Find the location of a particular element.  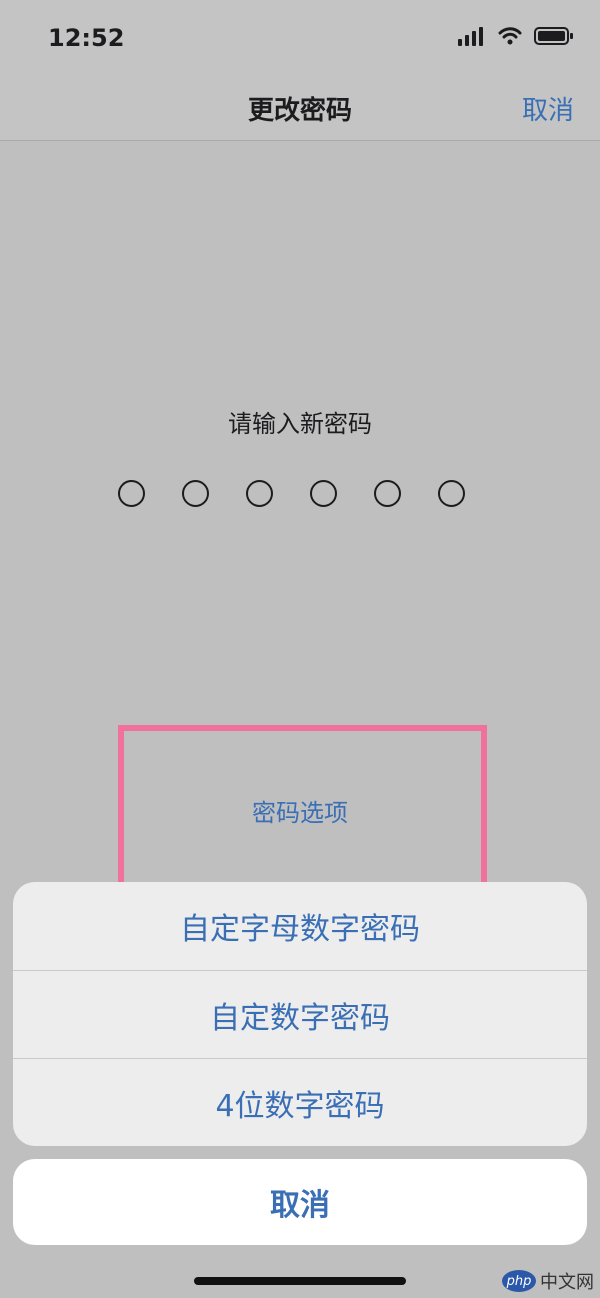

watermark-text: 中文网 is located at coordinates (567, 1282).